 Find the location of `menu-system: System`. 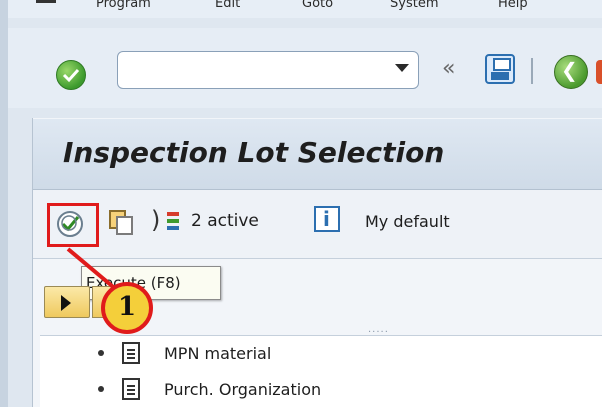

menu-system: System is located at coordinates (414, 5).